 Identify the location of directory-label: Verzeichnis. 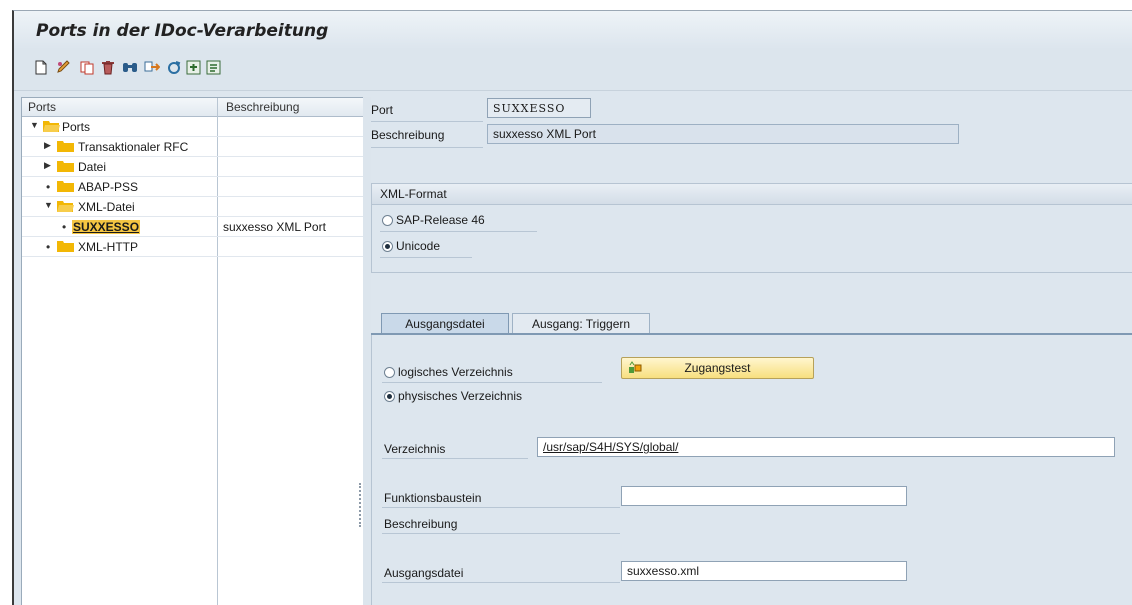
(415, 449).